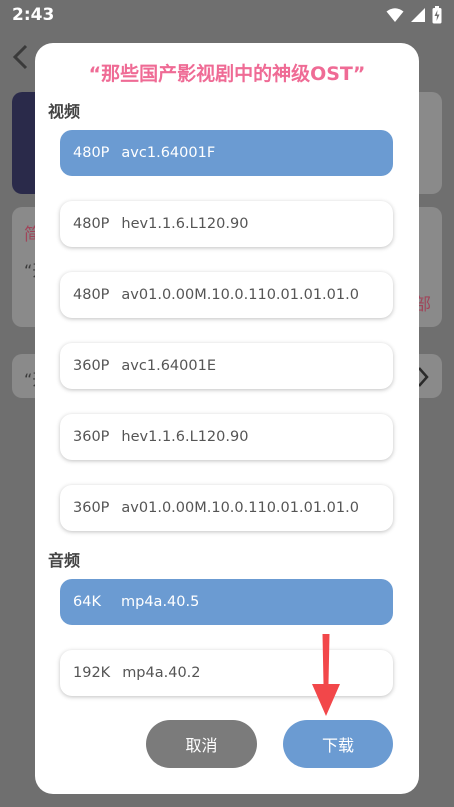  I want to click on video-option: 480P av01.0.00M.10.0.110.01.01.01.0, so click(226, 295).